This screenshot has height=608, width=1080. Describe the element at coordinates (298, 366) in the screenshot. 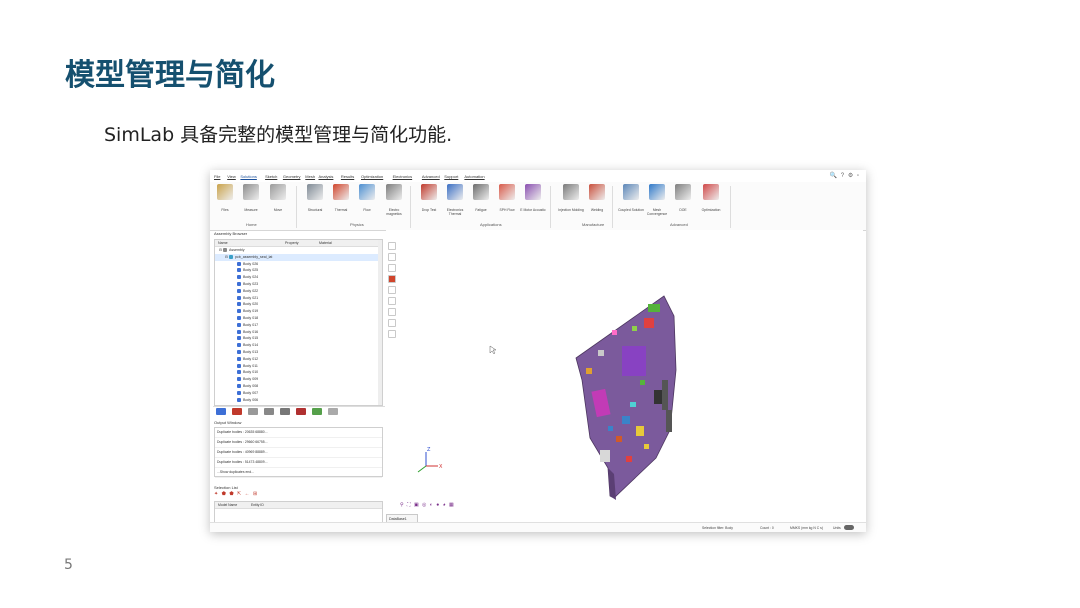

I see `tree-body-item: Body 011` at that location.